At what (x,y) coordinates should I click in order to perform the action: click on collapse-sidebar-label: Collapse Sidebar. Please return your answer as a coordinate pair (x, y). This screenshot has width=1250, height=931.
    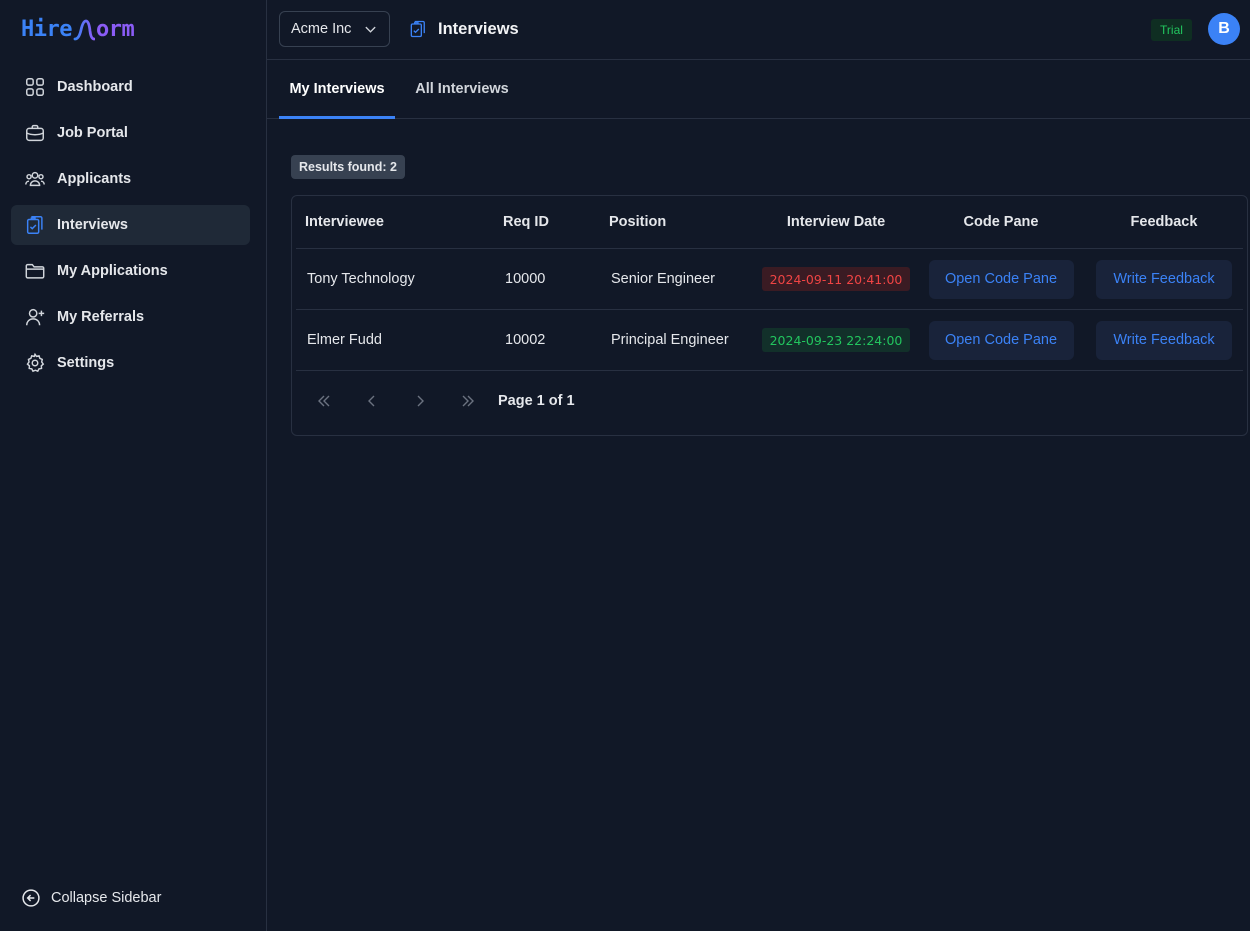
    Looking at the image, I should click on (106, 898).